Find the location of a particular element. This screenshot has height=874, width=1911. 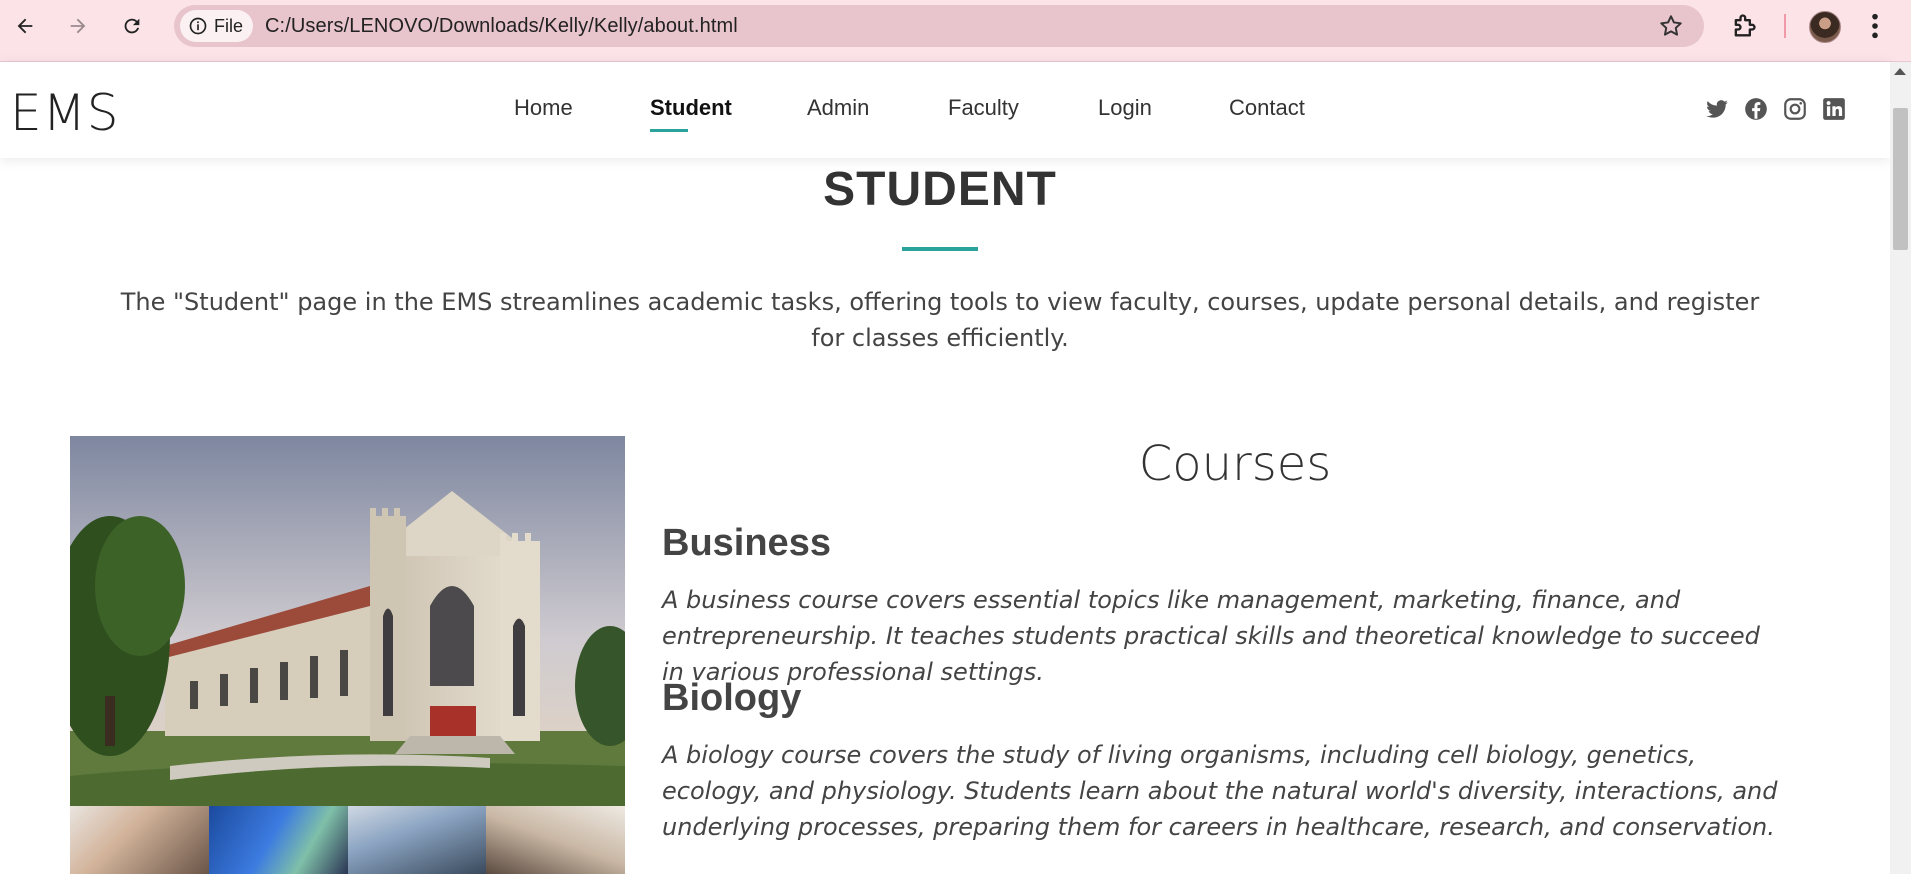

page-title: STUDENT is located at coordinates (940, 189).